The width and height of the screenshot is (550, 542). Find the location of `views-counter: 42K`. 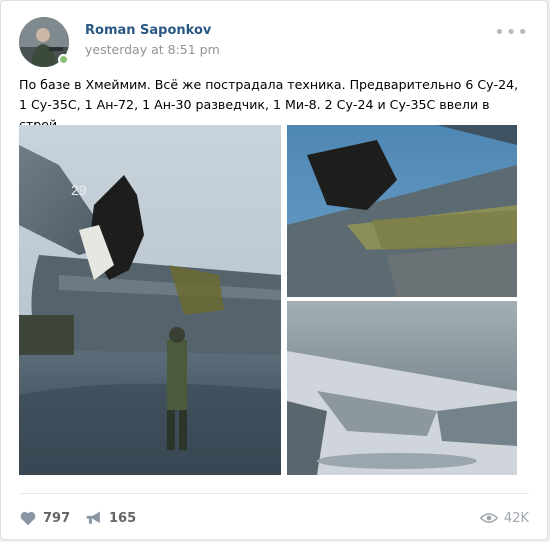

views-counter: 42K is located at coordinates (504, 518).